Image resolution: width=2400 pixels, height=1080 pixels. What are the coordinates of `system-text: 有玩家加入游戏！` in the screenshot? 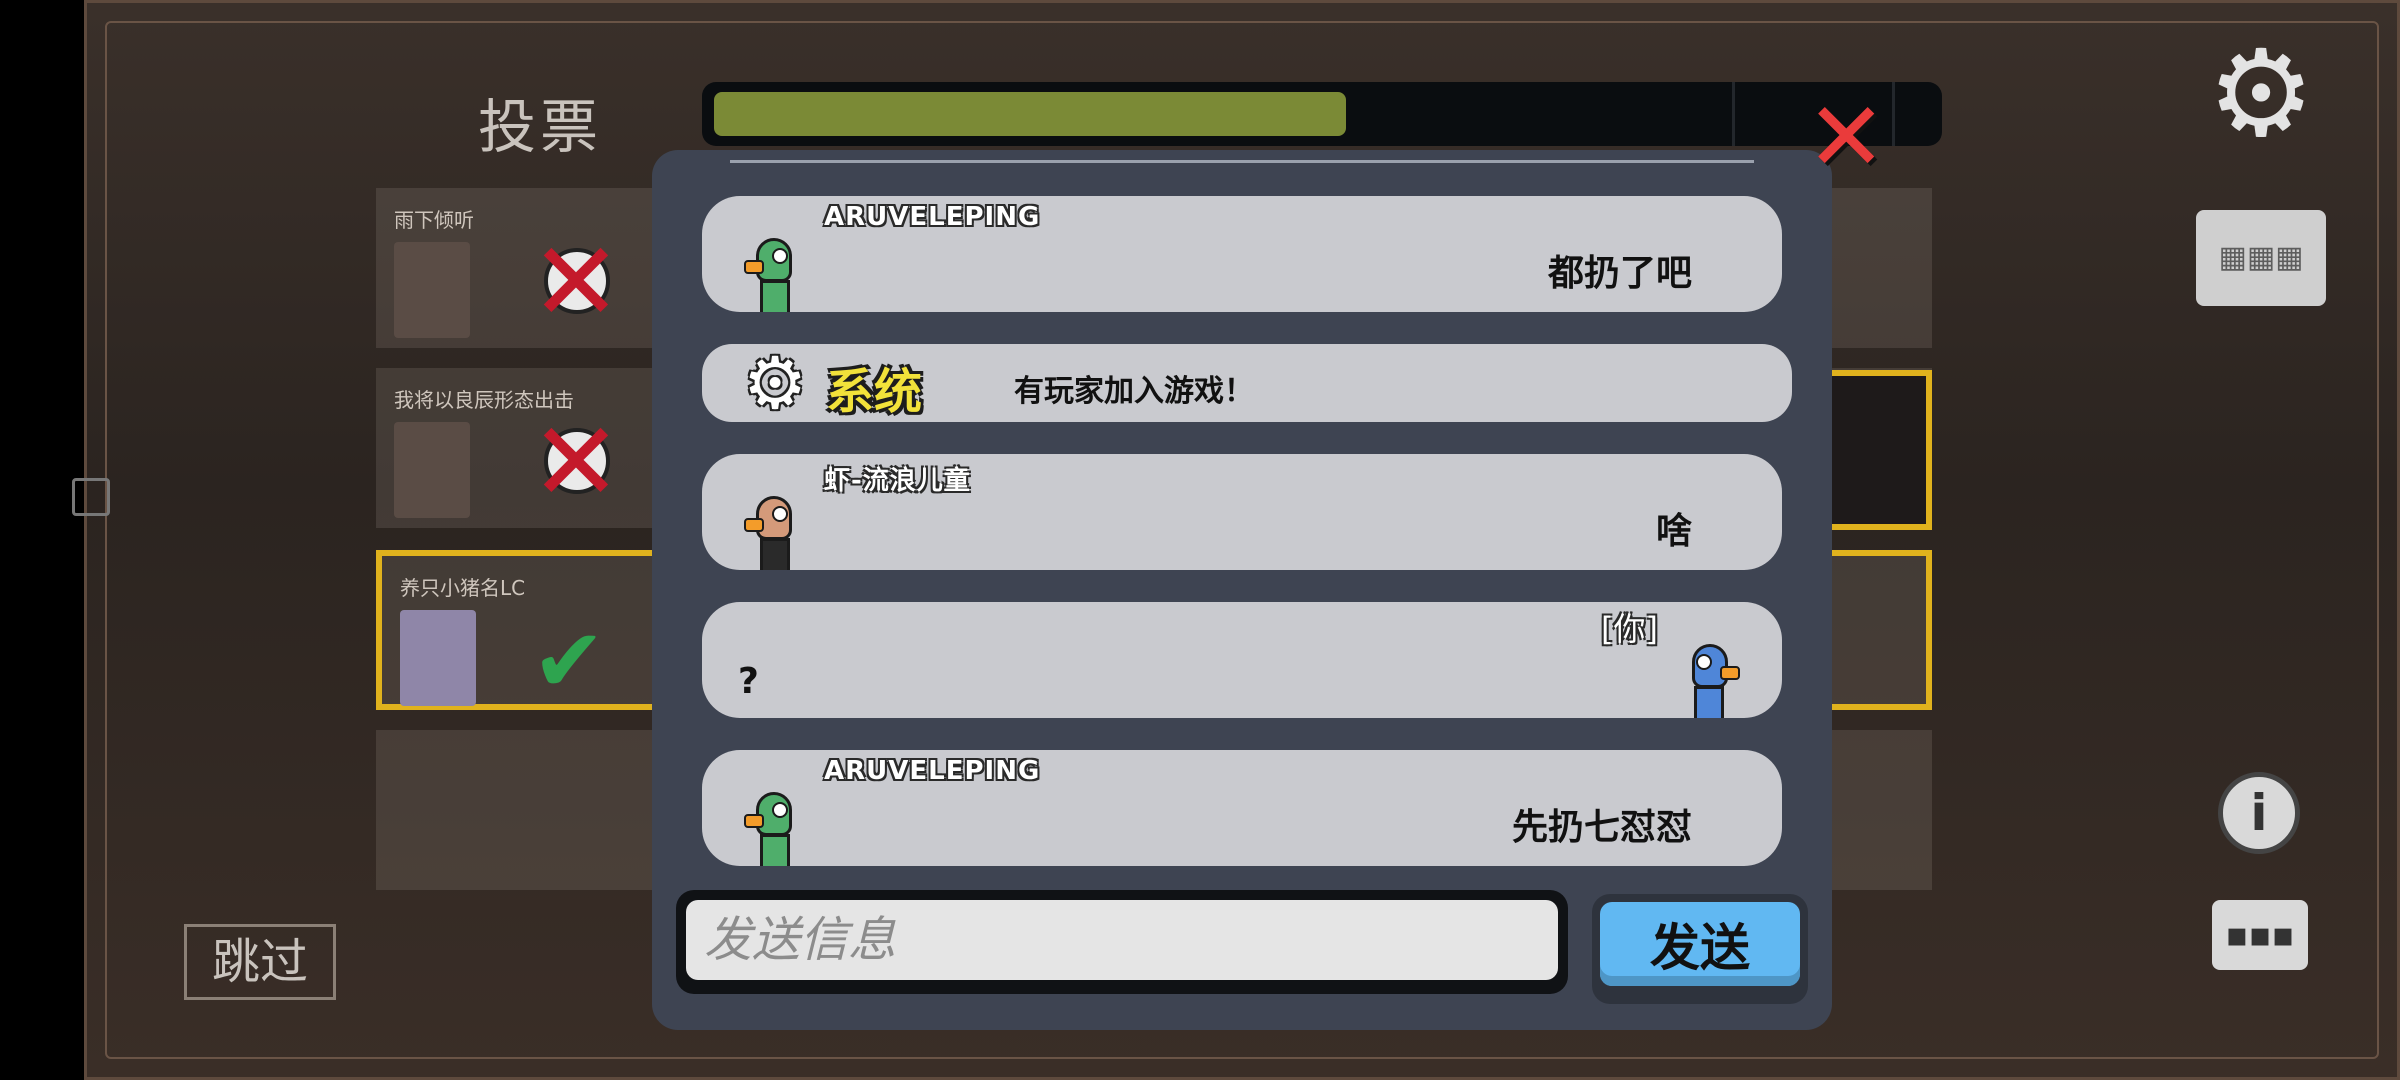 It's located at (1134, 391).